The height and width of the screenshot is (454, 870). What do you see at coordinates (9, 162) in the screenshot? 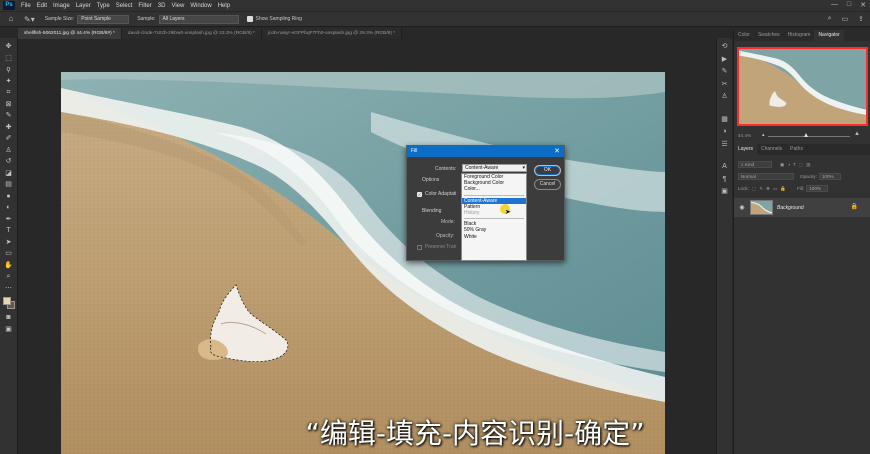
I see `history-brush-icon: ↺` at bounding box center [9, 162].